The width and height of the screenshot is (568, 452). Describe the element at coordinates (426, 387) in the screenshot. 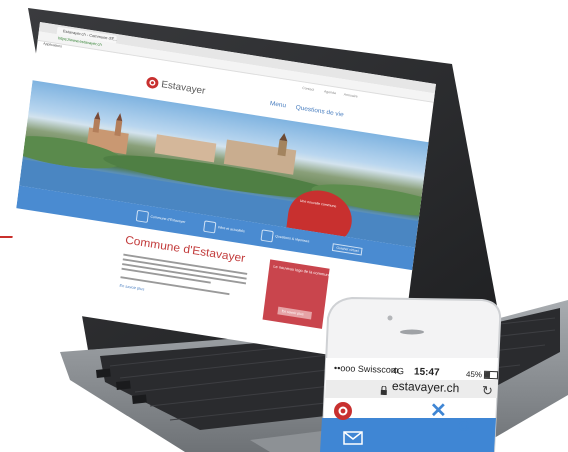

I see `phone-url: estavayer.ch` at that location.